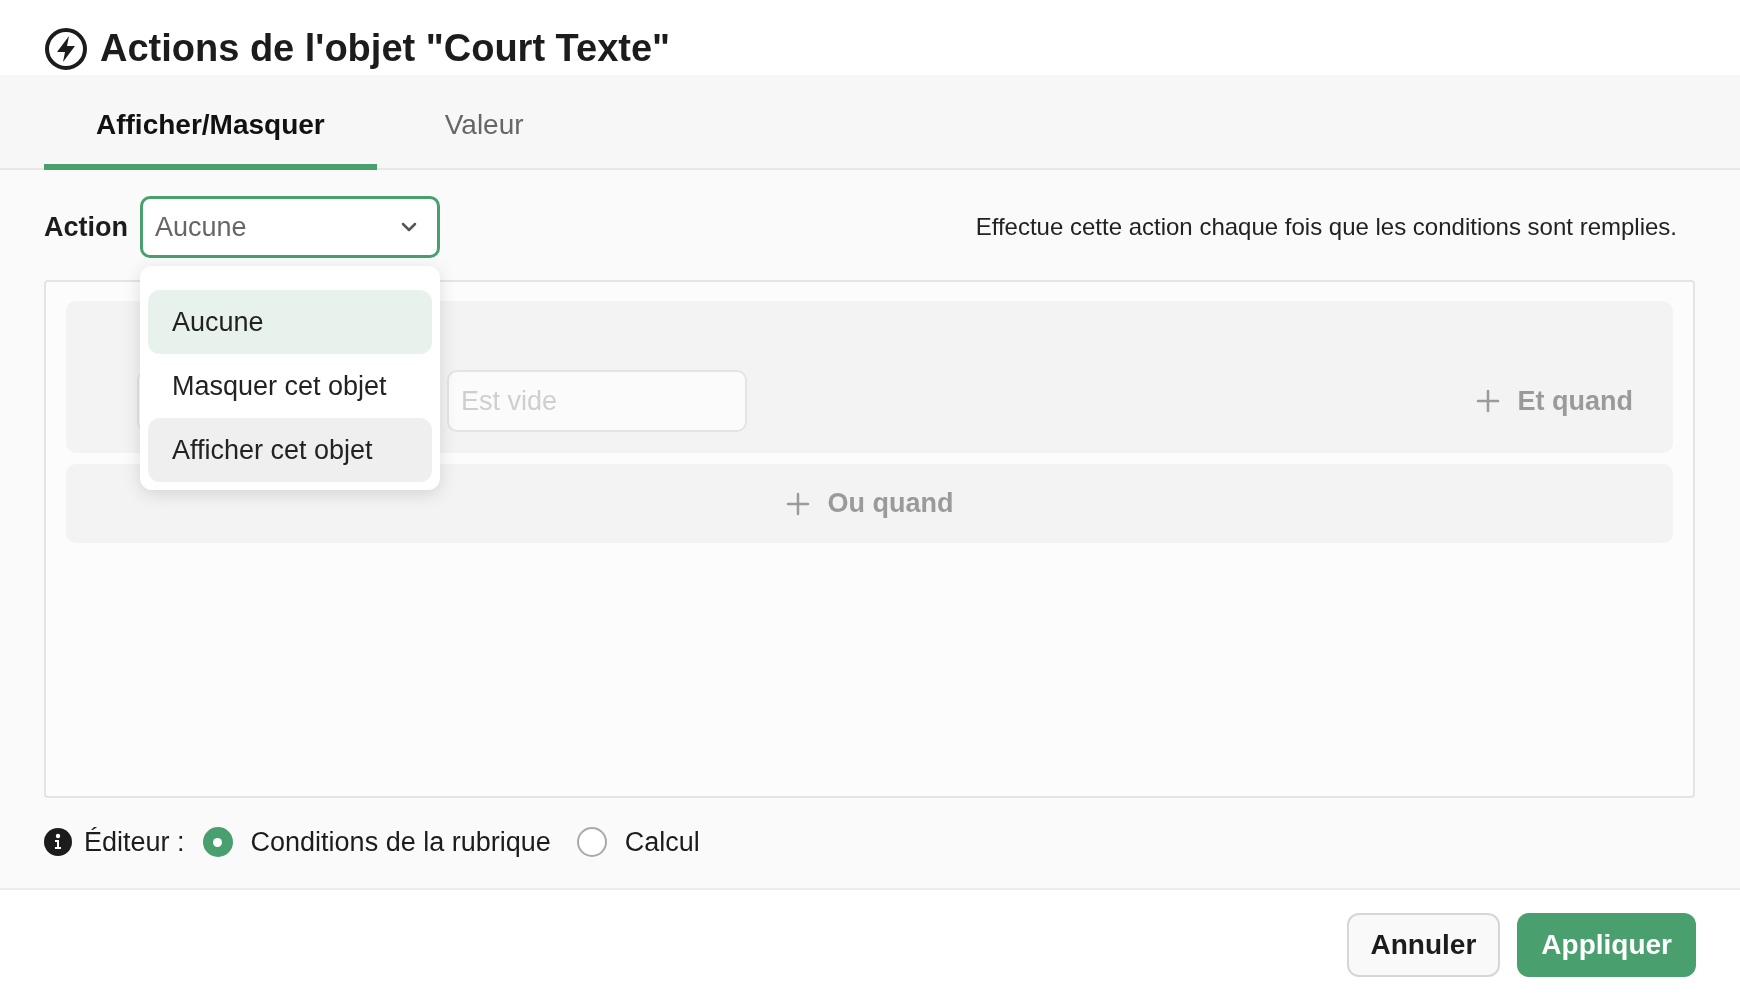 The width and height of the screenshot is (1740, 1002). Describe the element at coordinates (1326, 227) in the screenshot. I see `action-description: Effectue cette action chaque fois que les conditions sont remplies.` at that location.